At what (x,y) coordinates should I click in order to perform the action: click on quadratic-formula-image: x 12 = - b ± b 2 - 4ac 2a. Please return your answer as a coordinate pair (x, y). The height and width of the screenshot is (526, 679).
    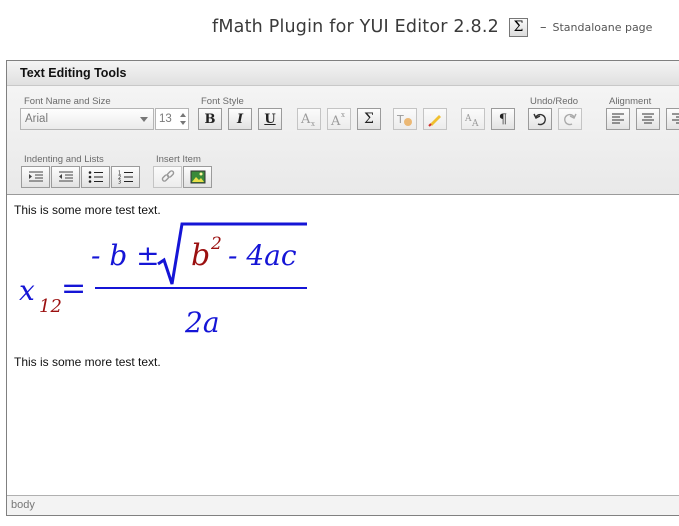
    Looking at the image, I should click on (165, 283).